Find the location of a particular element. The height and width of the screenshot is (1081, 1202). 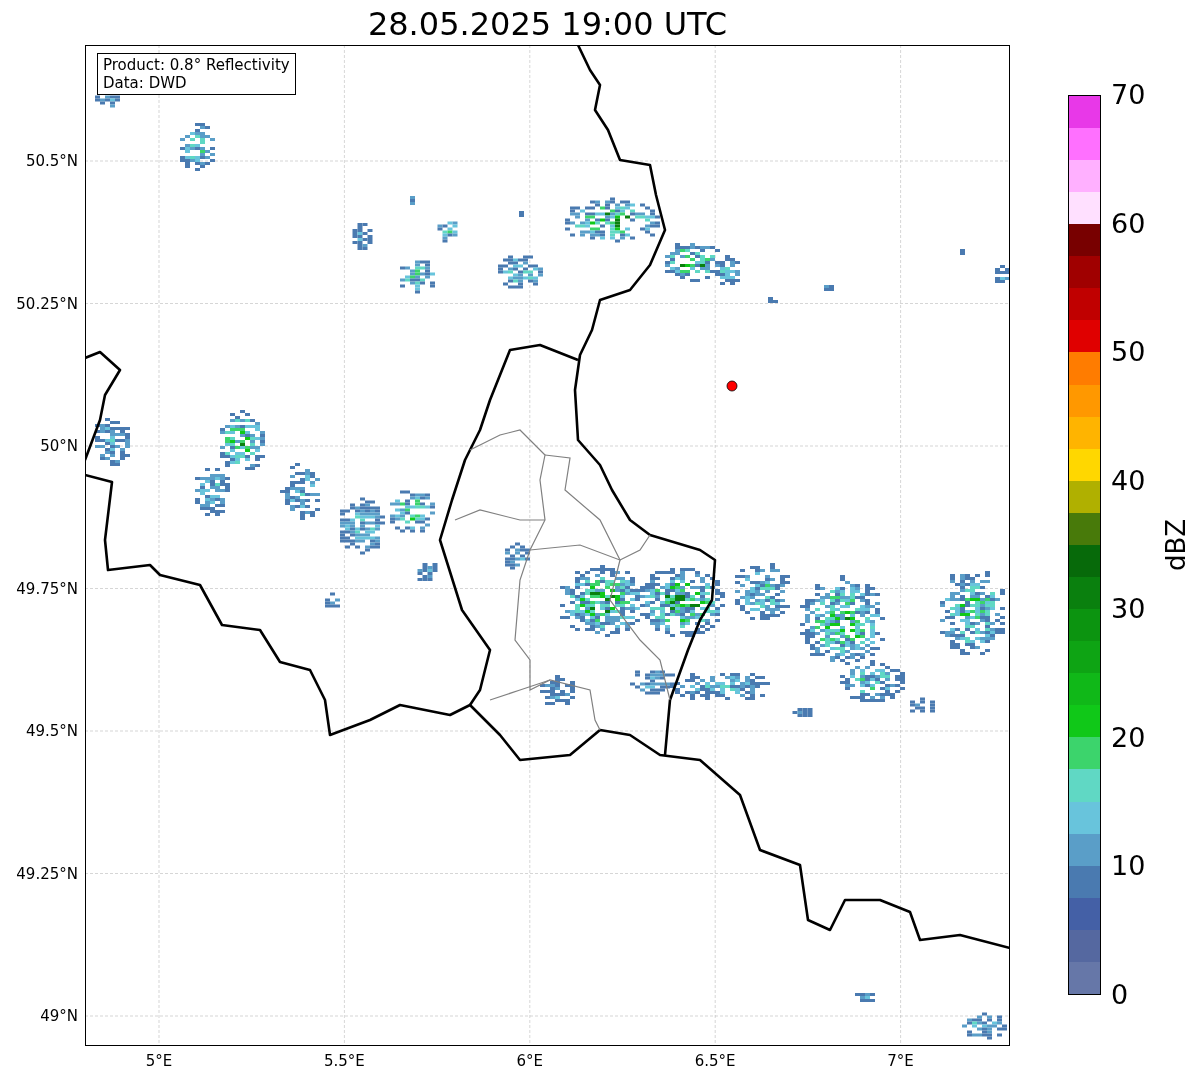

colorbar-tick-label: 10 is located at coordinates (1128, 866).